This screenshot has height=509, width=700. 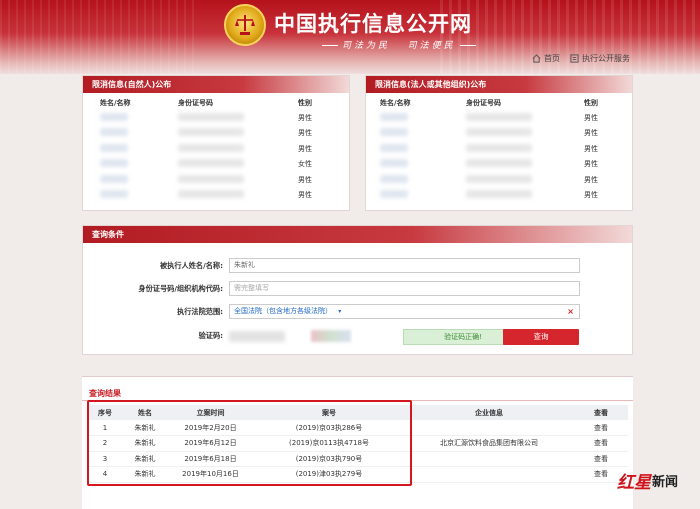 I want to click on court-label: 执行法院范围:, so click(x=200, y=311).